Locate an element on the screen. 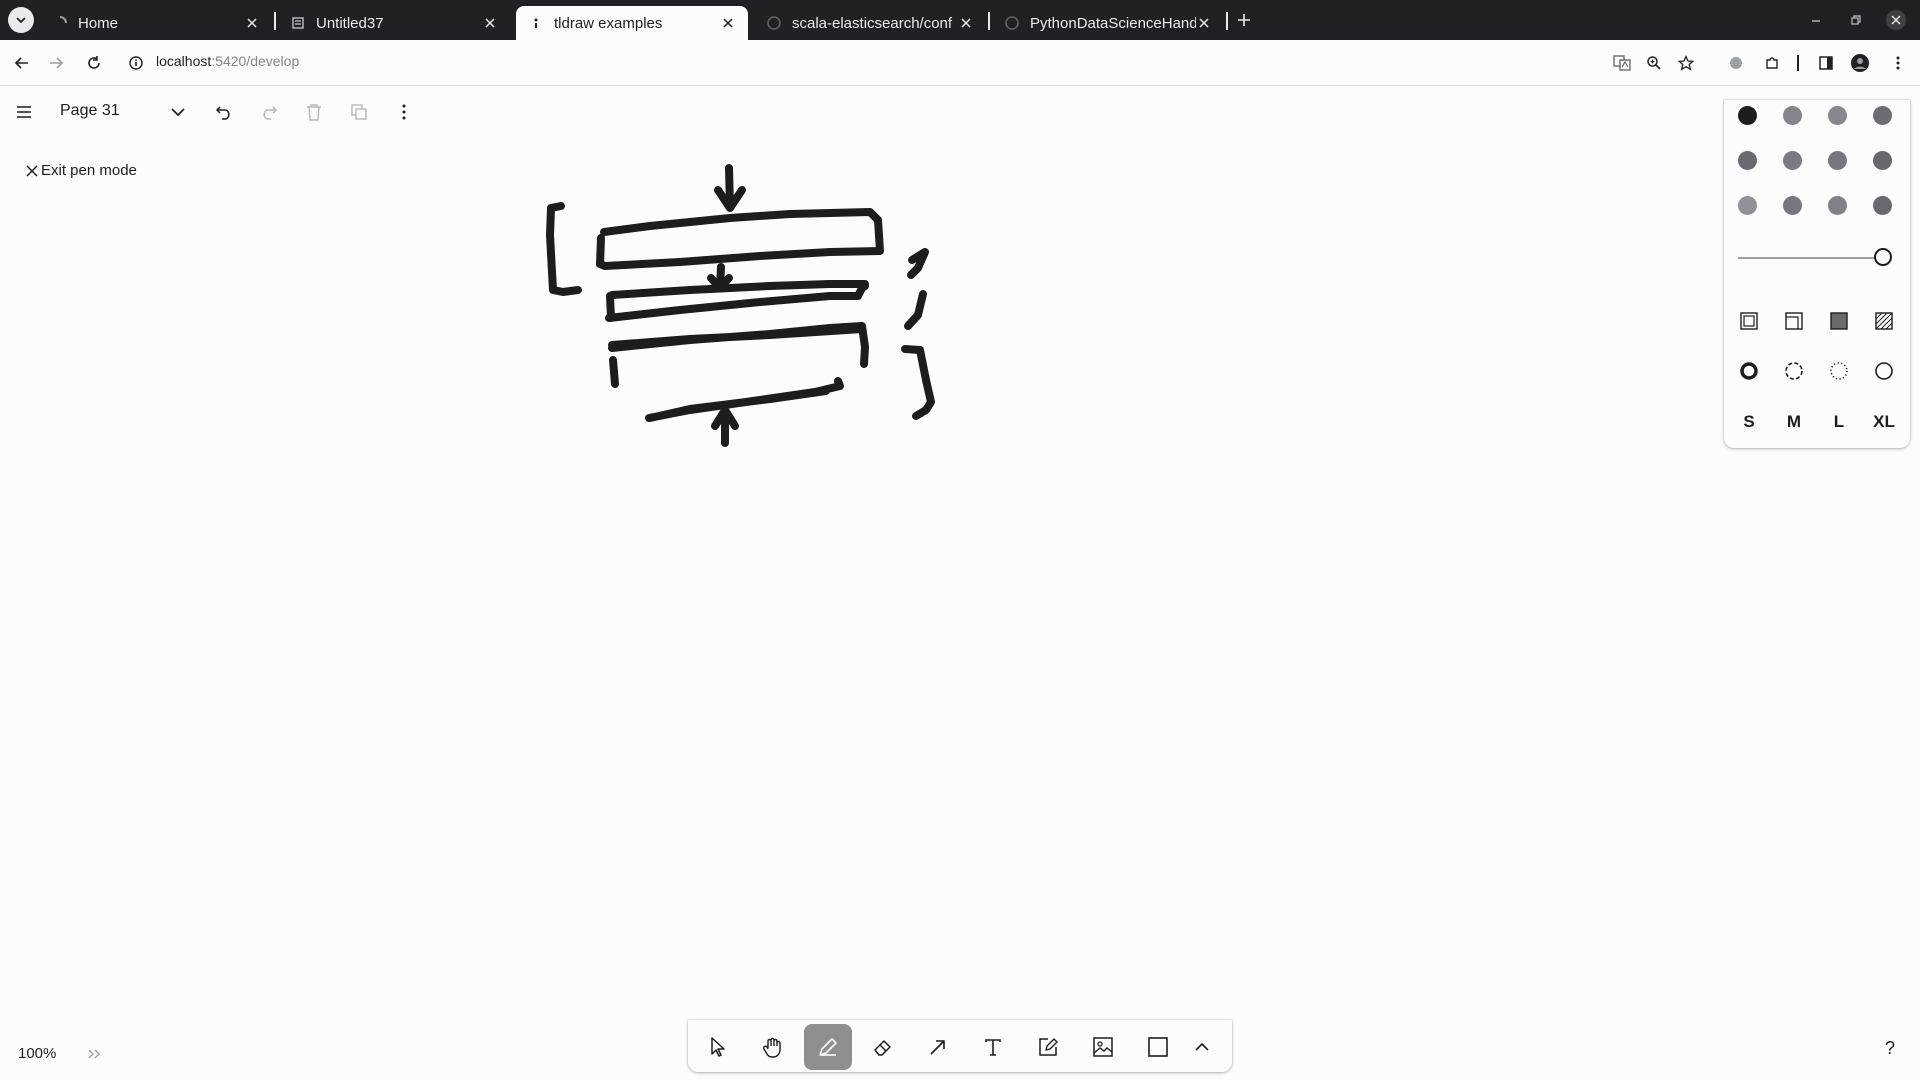  fill-pattern-button is located at coordinates (1884, 321).